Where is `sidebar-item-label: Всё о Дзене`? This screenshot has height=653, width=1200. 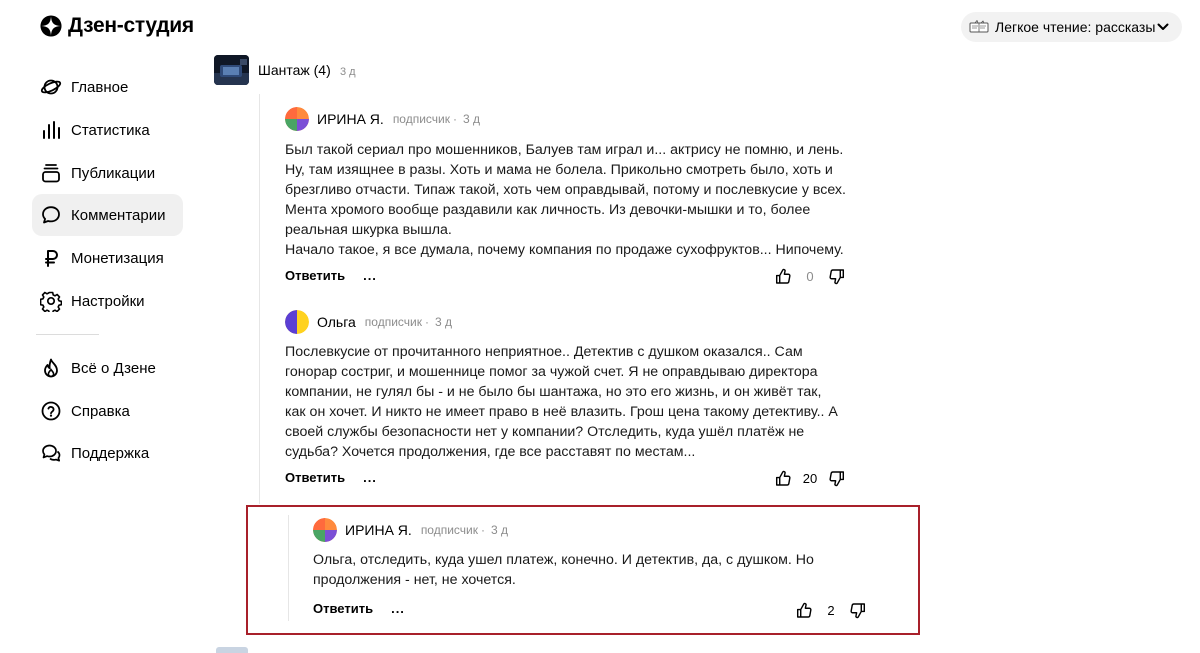 sidebar-item-label: Всё о Дзене is located at coordinates (113, 368).